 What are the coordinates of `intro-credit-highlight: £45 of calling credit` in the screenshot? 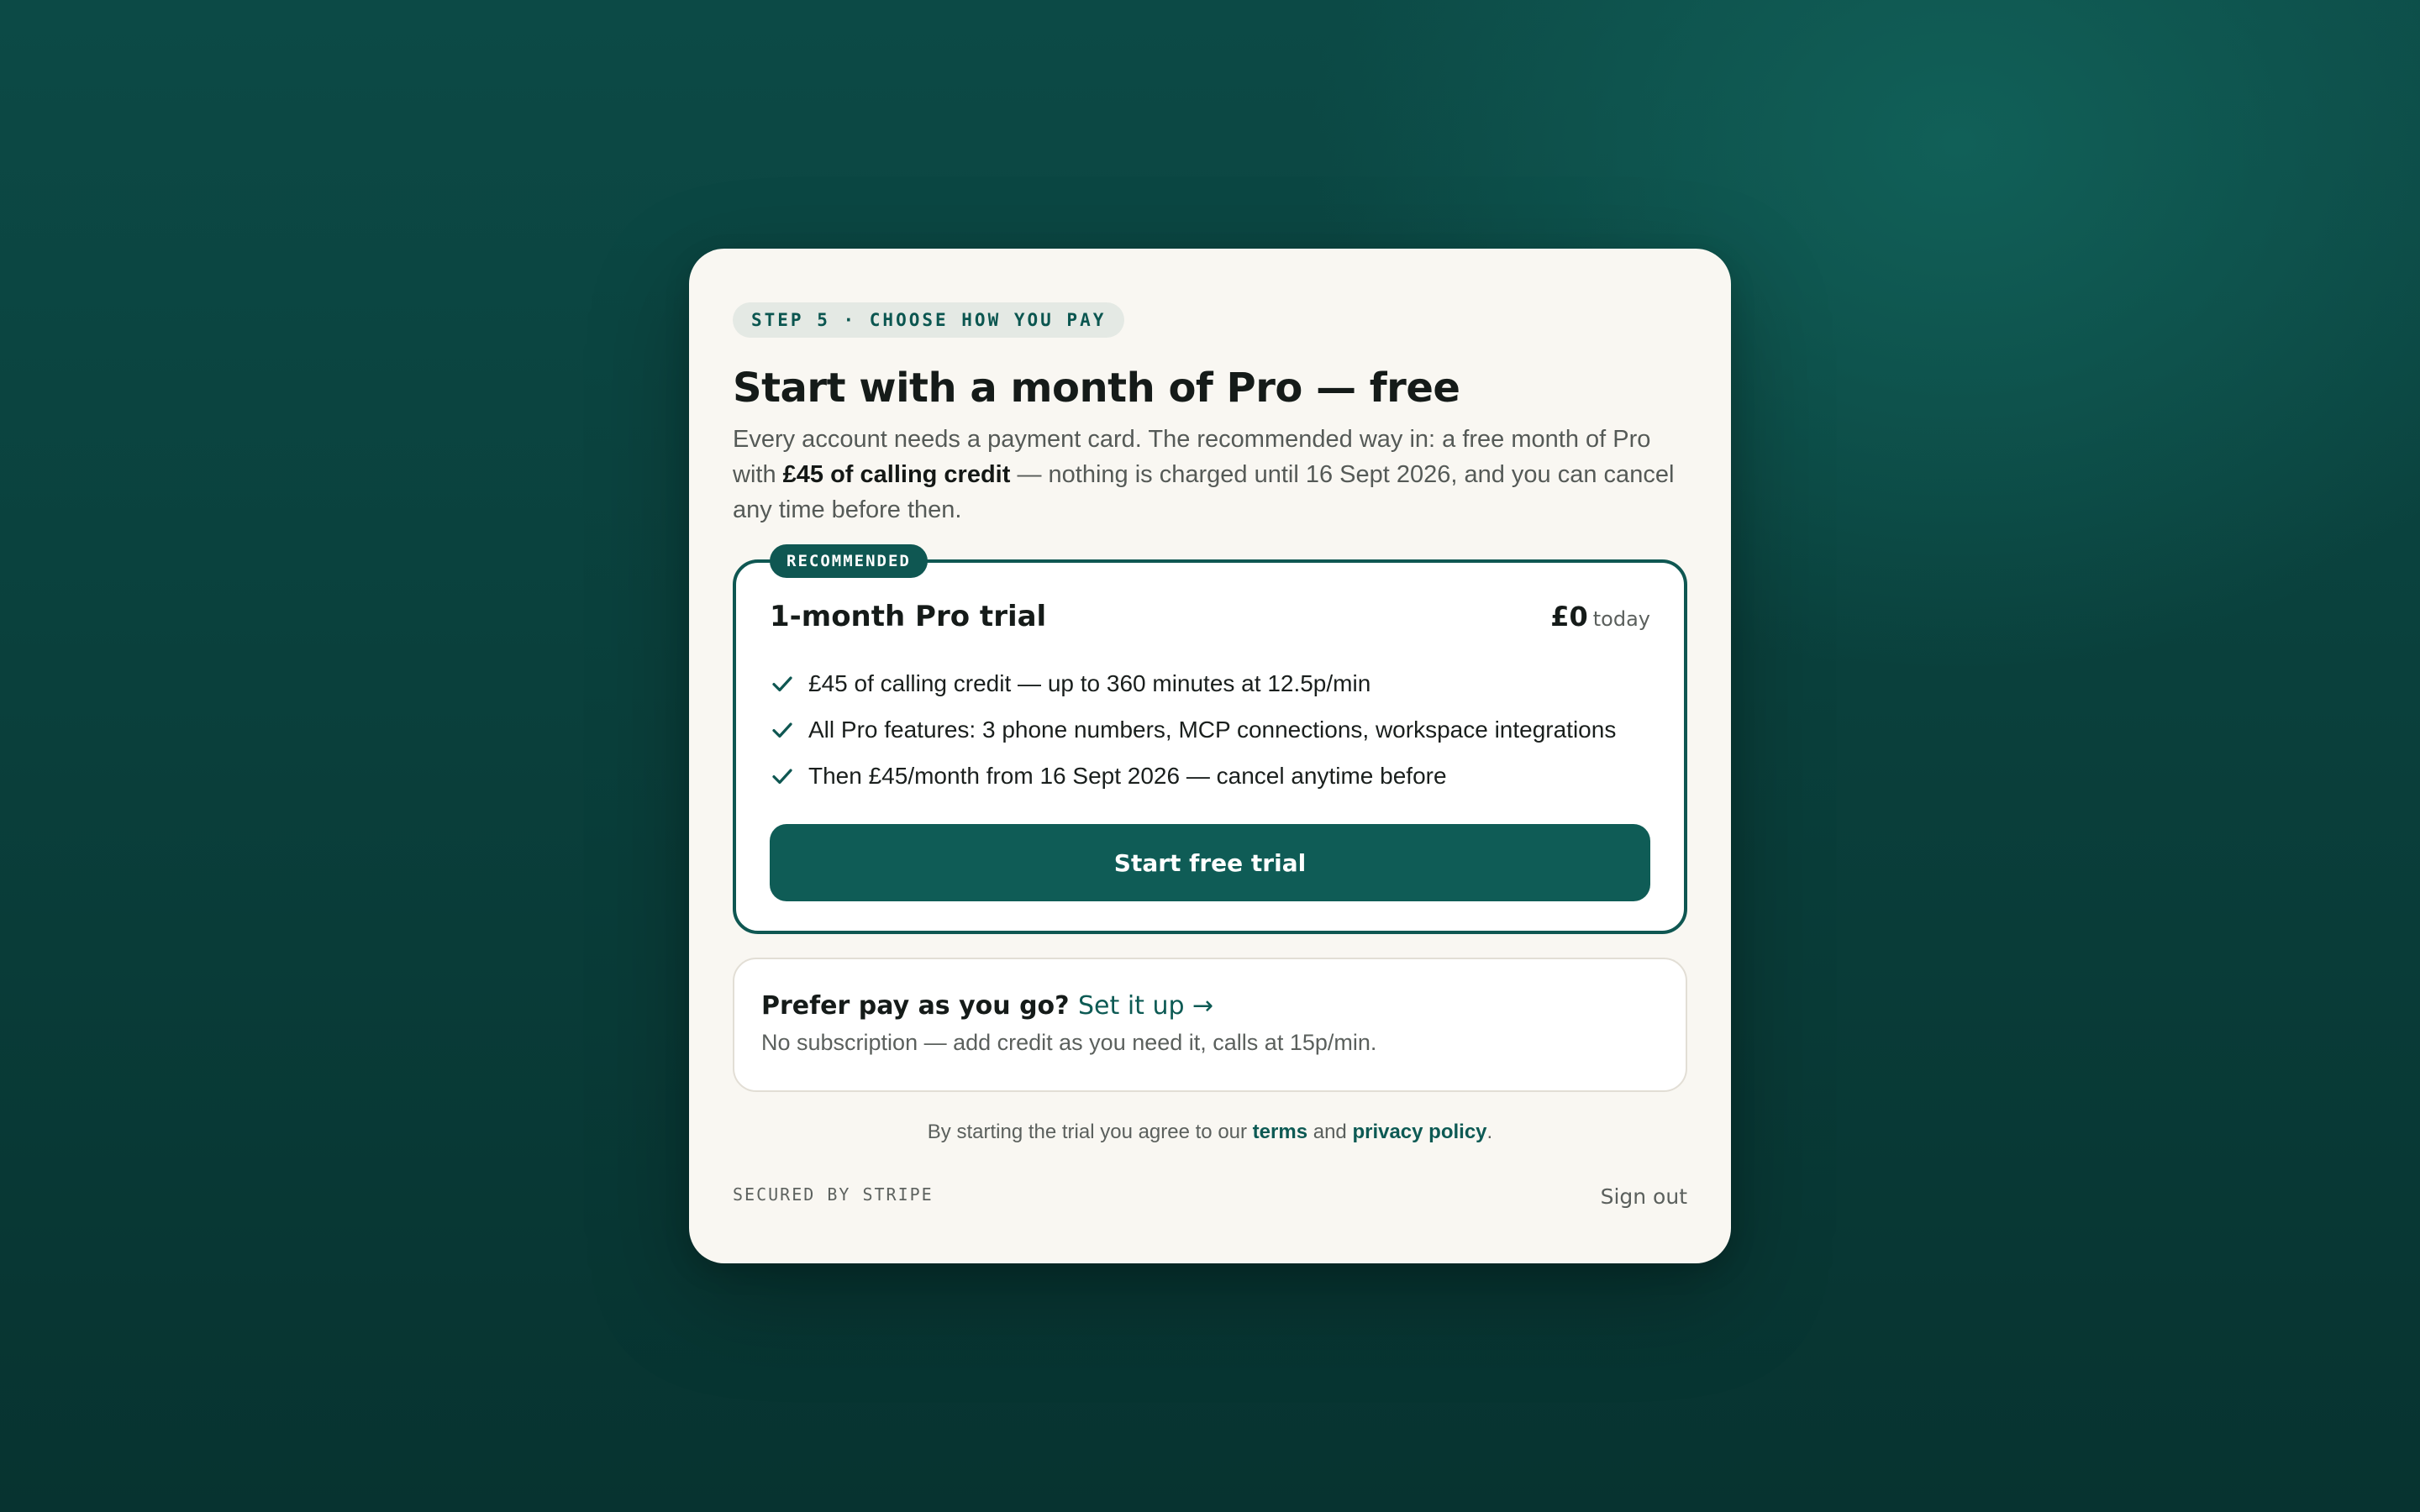 It's located at (897, 474).